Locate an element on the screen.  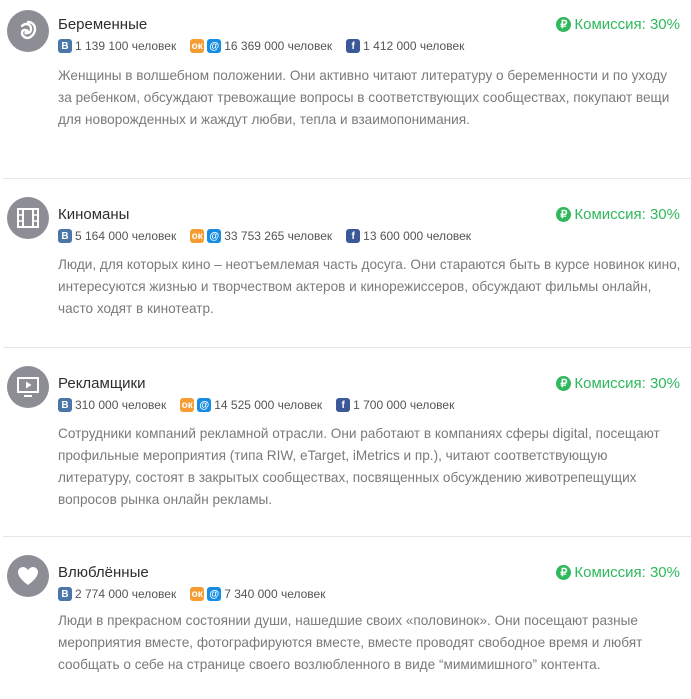
fb-count: 1 412 000 человек is located at coordinates (414, 46).